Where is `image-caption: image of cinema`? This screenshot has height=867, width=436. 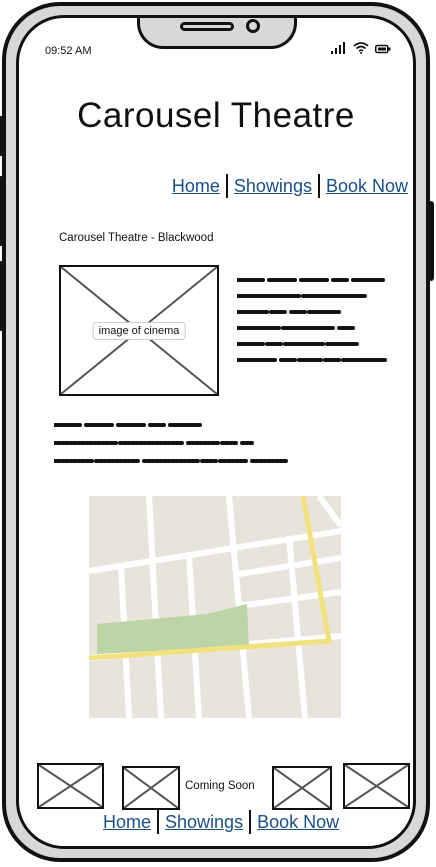 image-caption: image of cinema is located at coordinates (139, 330).